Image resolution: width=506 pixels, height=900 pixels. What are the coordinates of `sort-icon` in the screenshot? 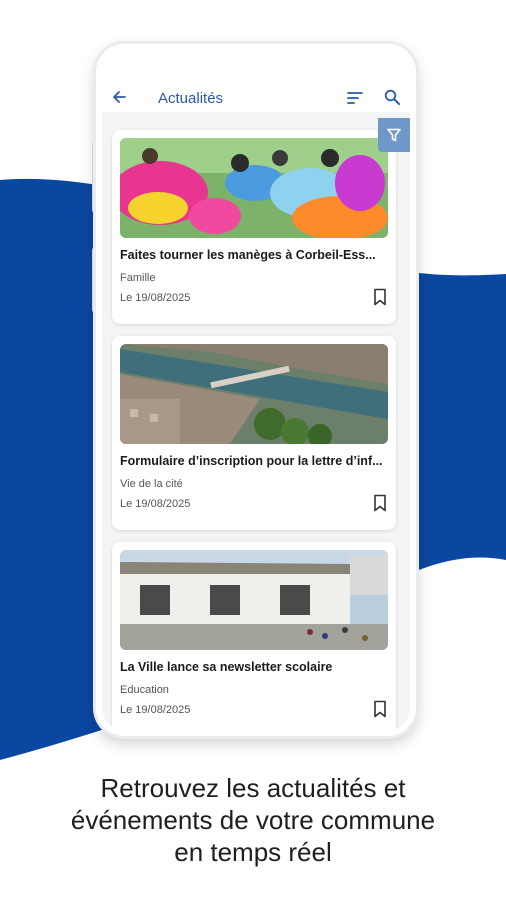 It's located at (355, 98).